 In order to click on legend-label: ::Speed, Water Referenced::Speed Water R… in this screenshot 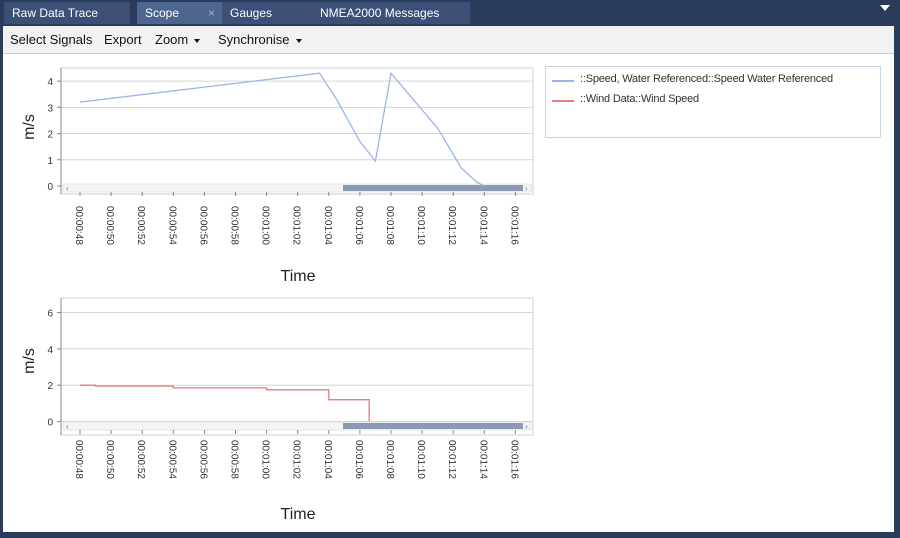, I will do `click(706, 79)`.